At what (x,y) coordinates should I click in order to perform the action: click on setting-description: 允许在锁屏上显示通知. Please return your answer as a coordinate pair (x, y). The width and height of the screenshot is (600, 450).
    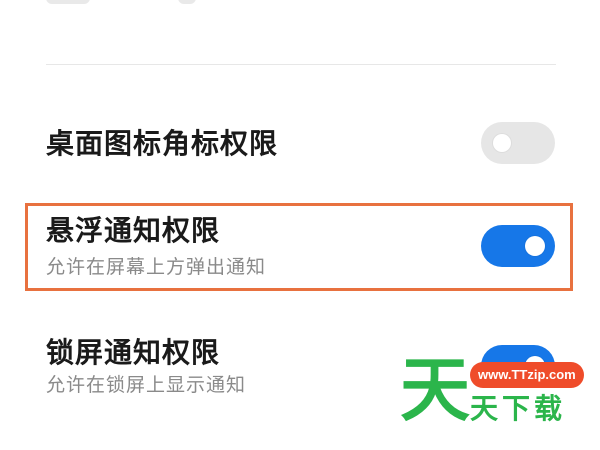
    Looking at the image, I should click on (146, 385).